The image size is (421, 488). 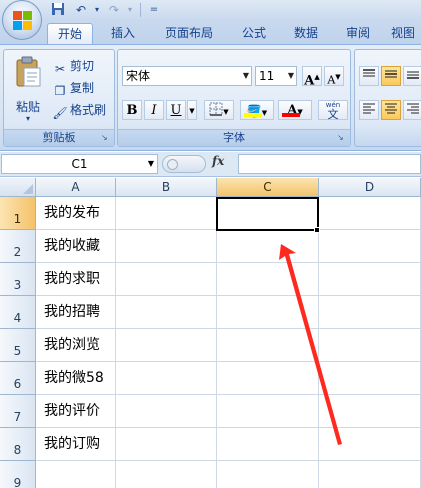 I want to click on tab-formulas: 公式, so click(x=254, y=33).